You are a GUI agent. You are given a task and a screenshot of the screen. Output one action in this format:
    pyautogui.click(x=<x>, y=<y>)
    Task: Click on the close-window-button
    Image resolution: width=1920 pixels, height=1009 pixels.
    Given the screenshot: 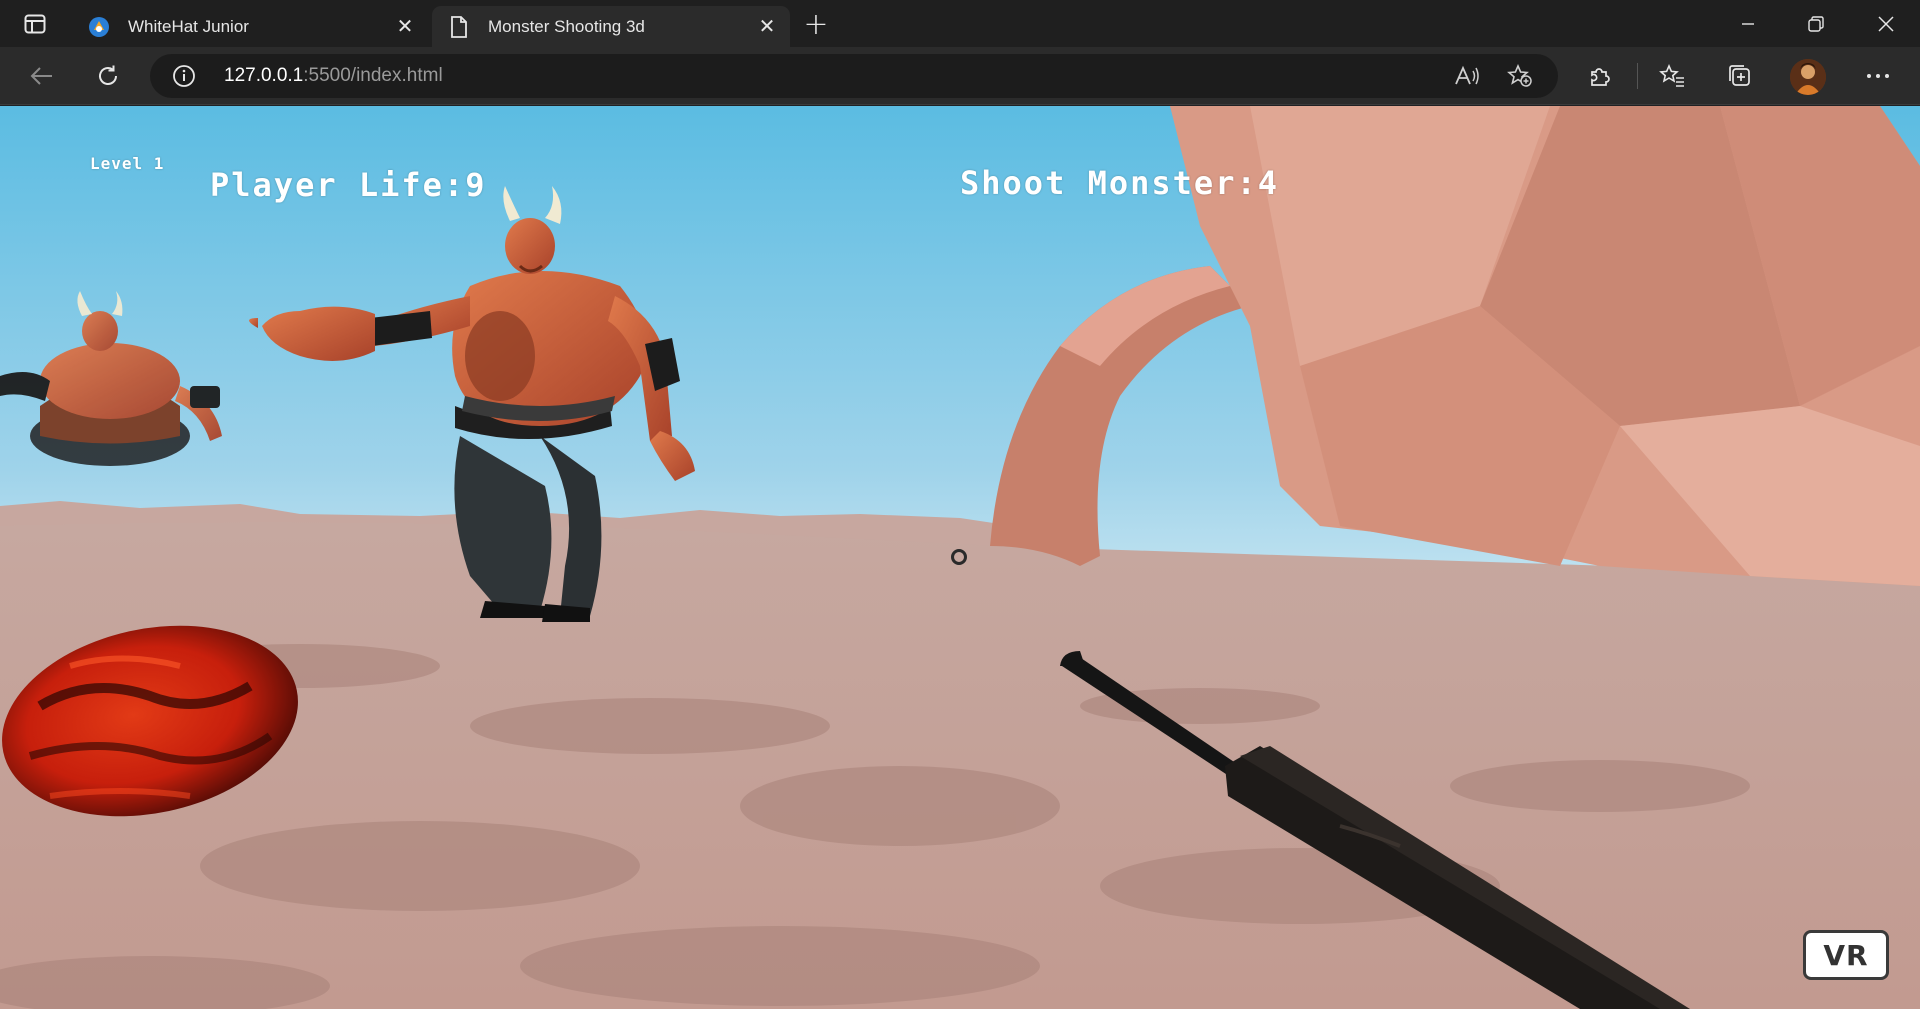 What is the action you would take?
    pyautogui.click(x=1886, y=23)
    